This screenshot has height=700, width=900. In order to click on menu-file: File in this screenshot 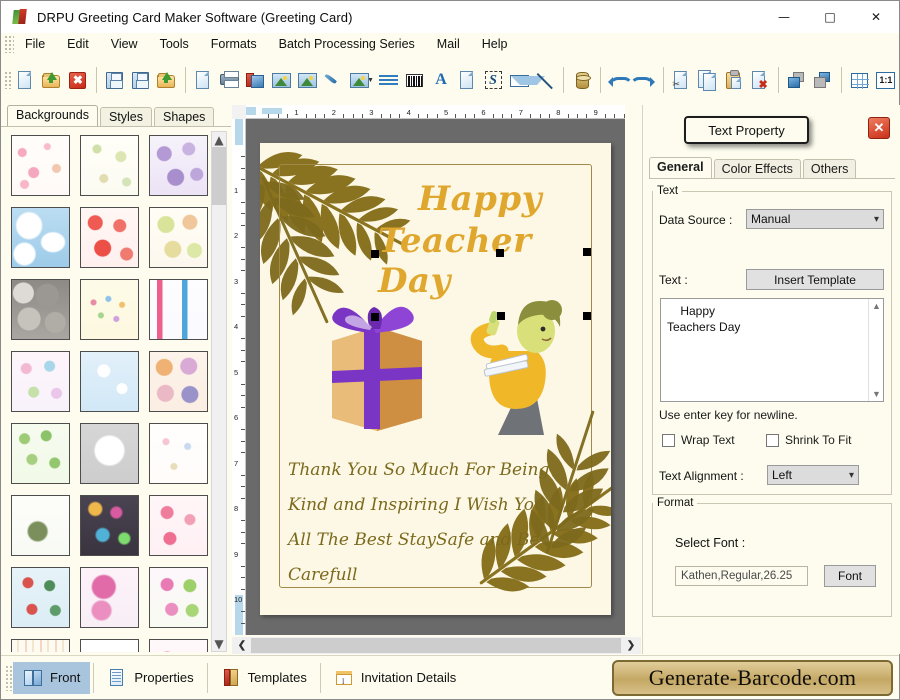, I will do `click(35, 44)`.